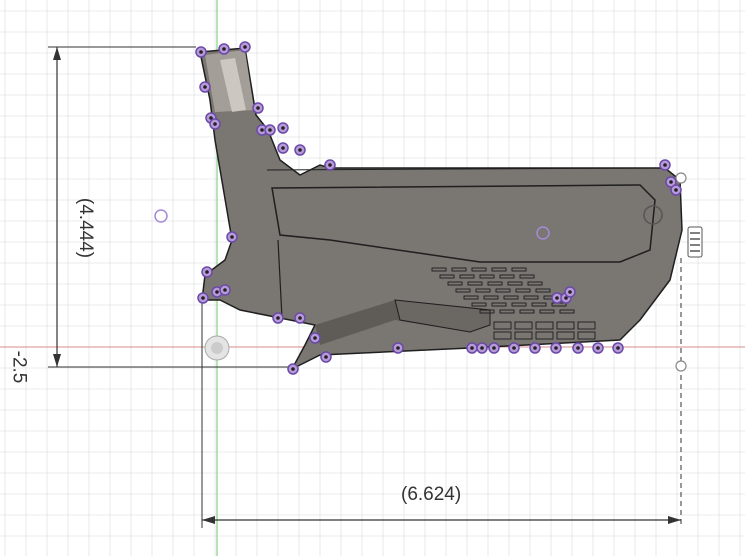 Image resolution: width=745 pixels, height=556 pixels. Describe the element at coordinates (695, 242) in the screenshot. I see `snap-handle-icon` at that location.